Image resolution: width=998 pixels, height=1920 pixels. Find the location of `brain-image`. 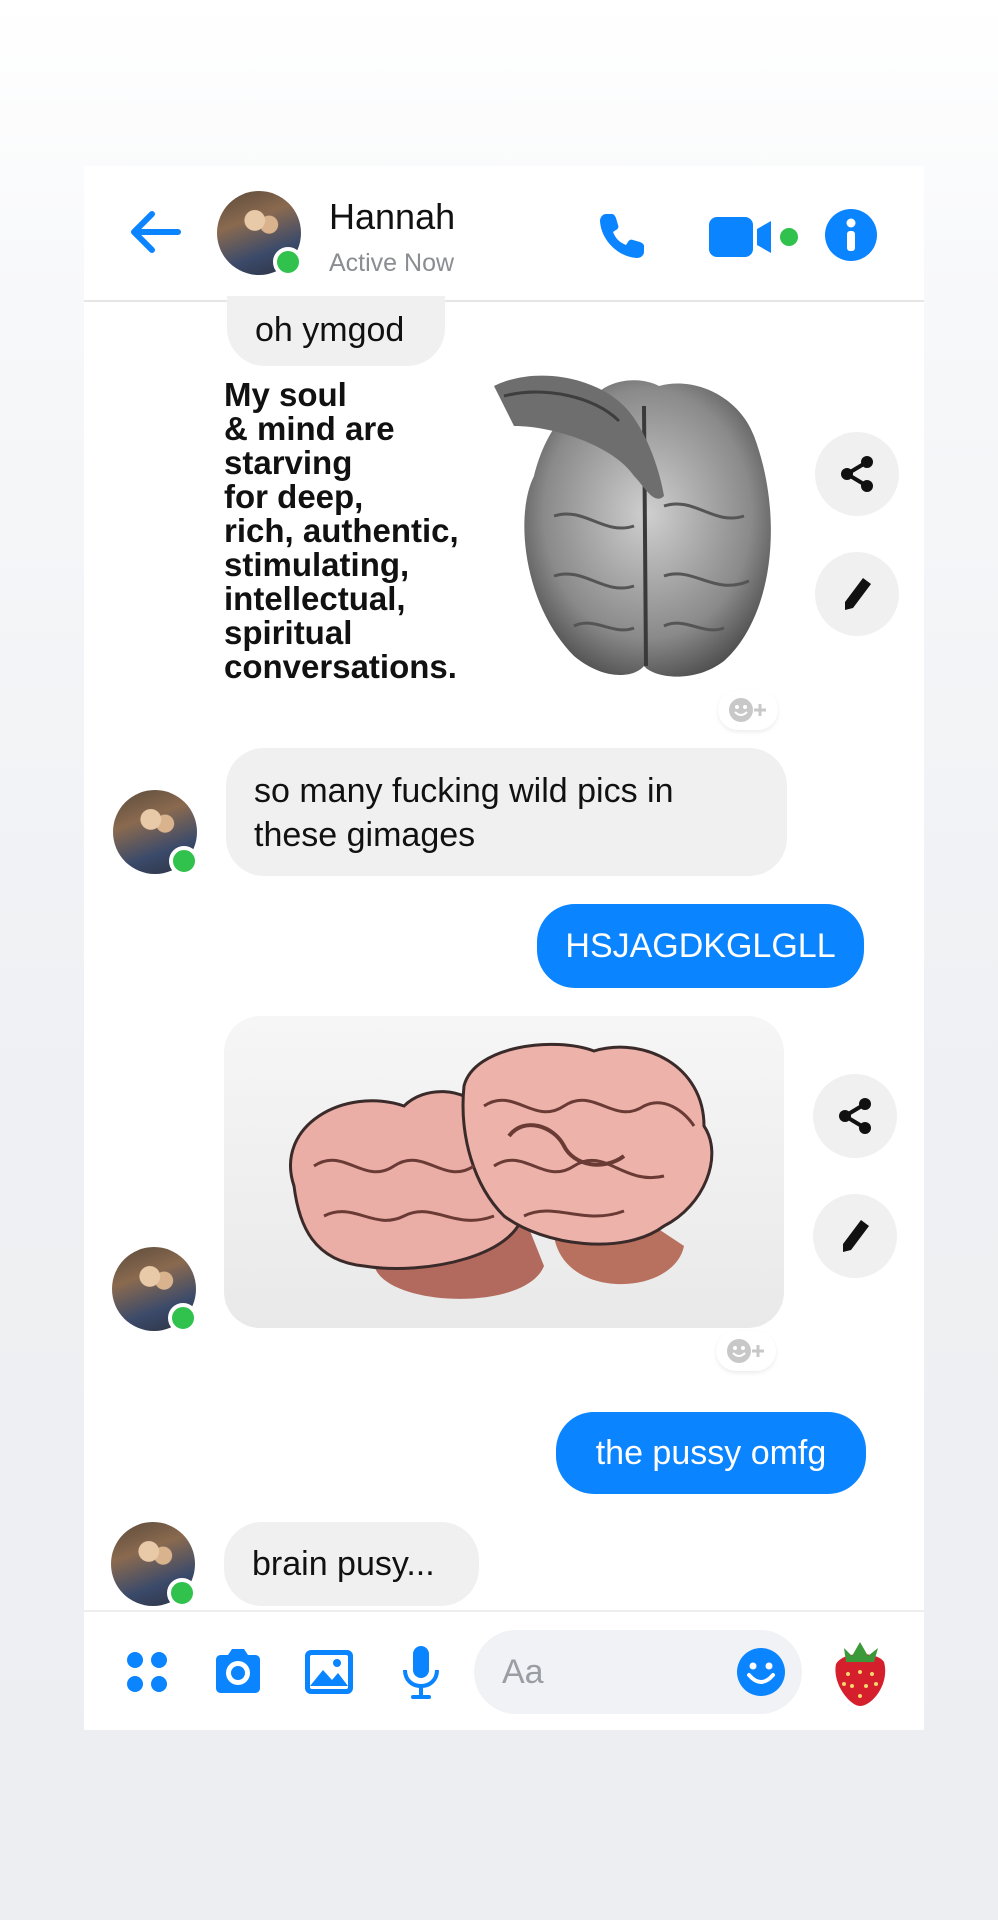

brain-image is located at coordinates (504, 1172).